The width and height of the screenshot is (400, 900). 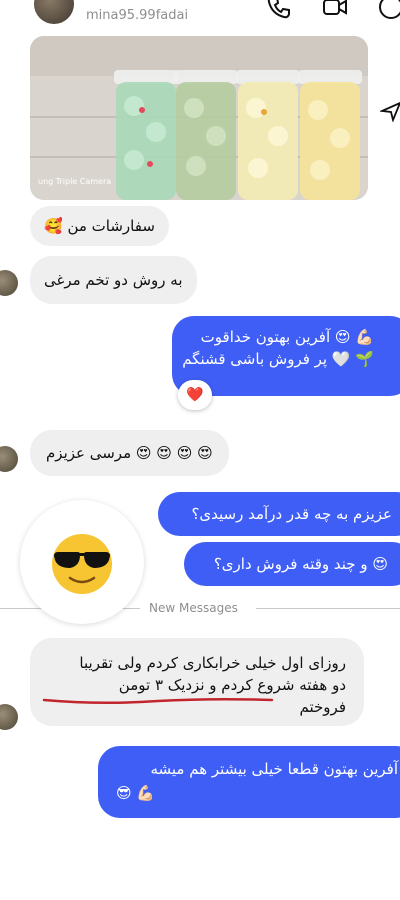 I want to click on message-text: سفارشات من 🥰, so click(x=99, y=226).